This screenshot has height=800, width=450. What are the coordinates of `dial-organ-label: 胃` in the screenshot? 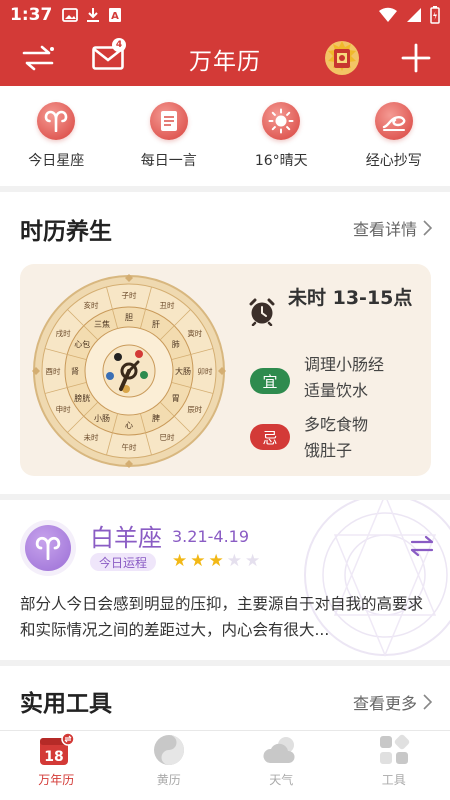 It's located at (176, 398).